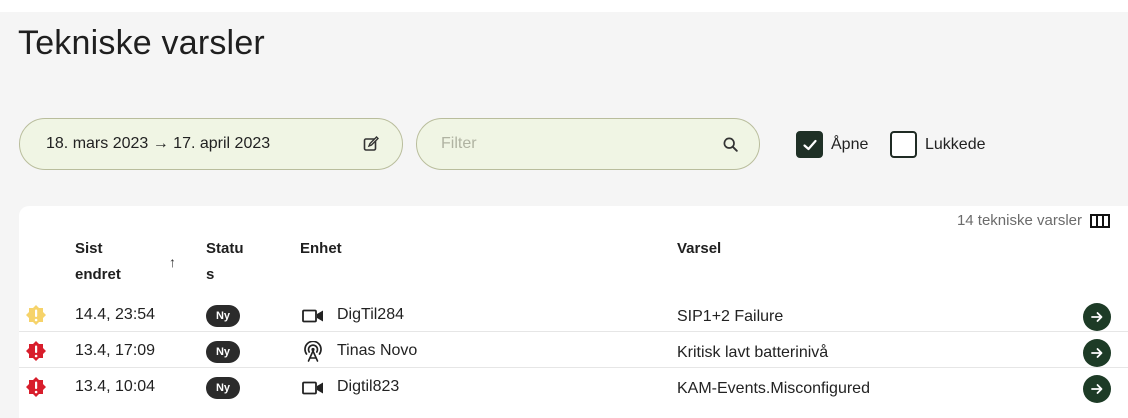 Image resolution: width=1128 pixels, height=418 pixels. I want to click on row-time: 13.4, 17:09, so click(115, 350).